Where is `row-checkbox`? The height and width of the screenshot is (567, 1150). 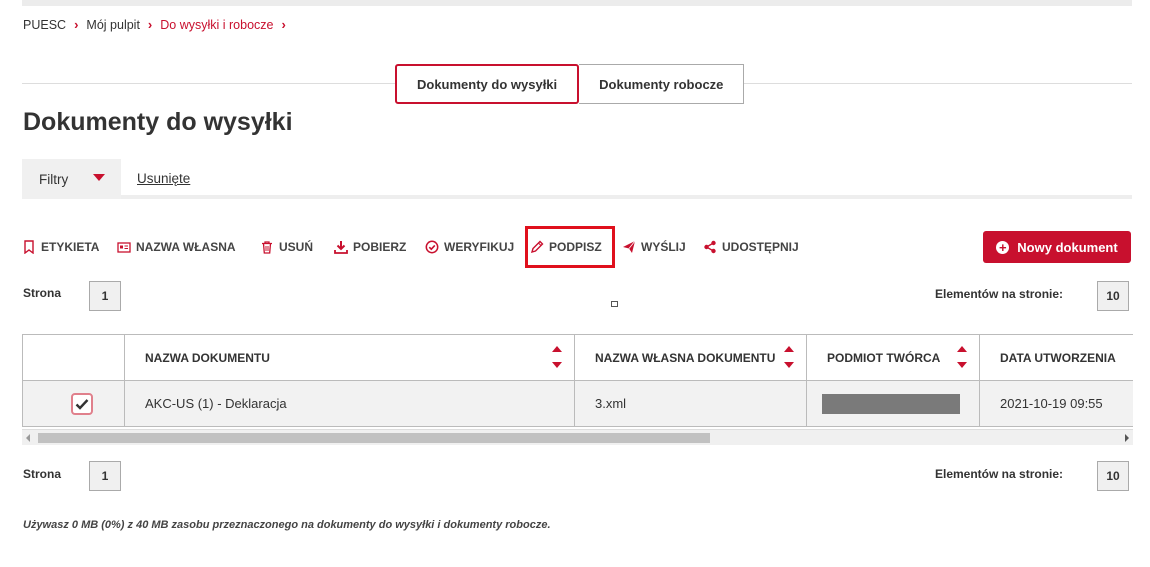
row-checkbox is located at coordinates (82, 403).